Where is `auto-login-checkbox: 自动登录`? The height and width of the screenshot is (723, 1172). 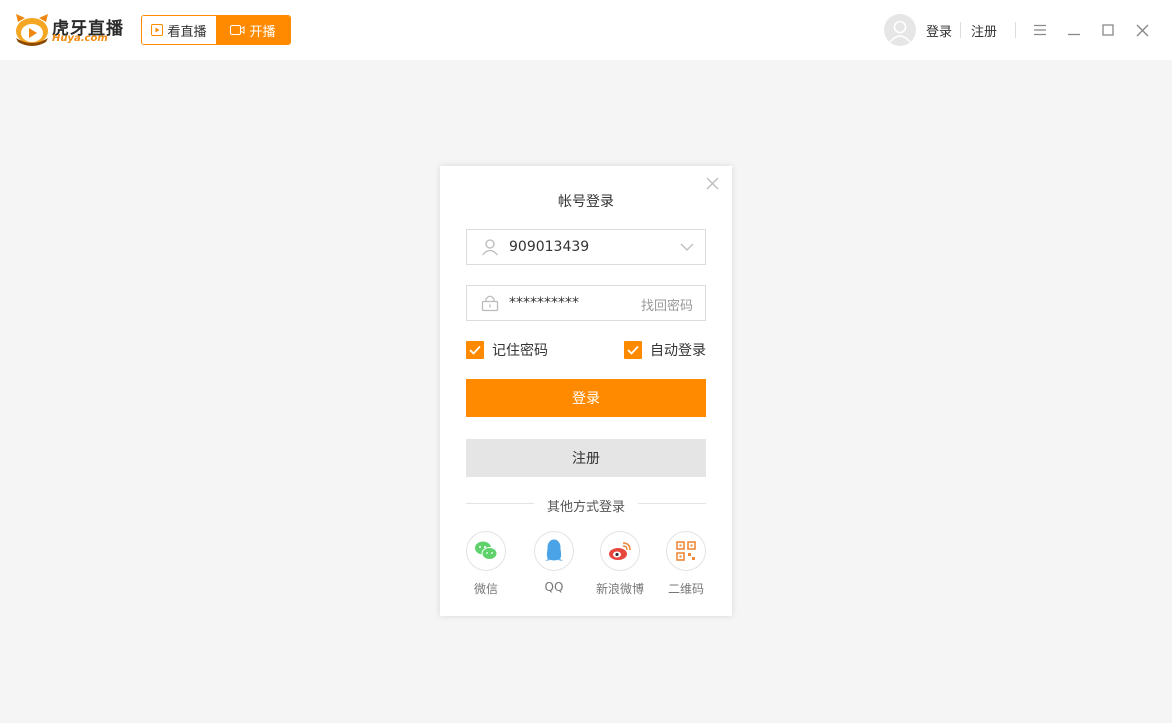 auto-login-checkbox: 自动登录 is located at coordinates (665, 350).